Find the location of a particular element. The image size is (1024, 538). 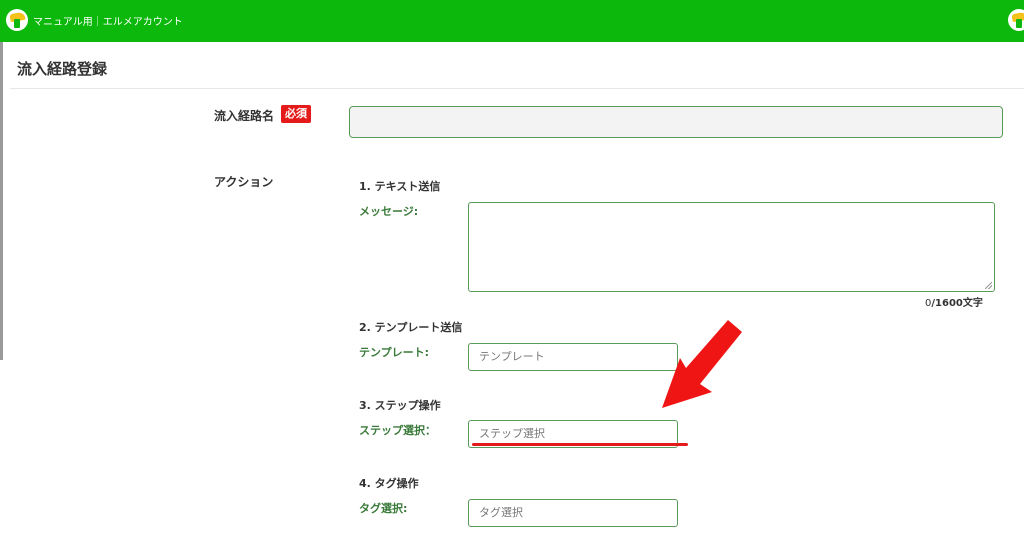

top-bar: マニュアル用｜エルメアカウント is located at coordinates (512, 21).